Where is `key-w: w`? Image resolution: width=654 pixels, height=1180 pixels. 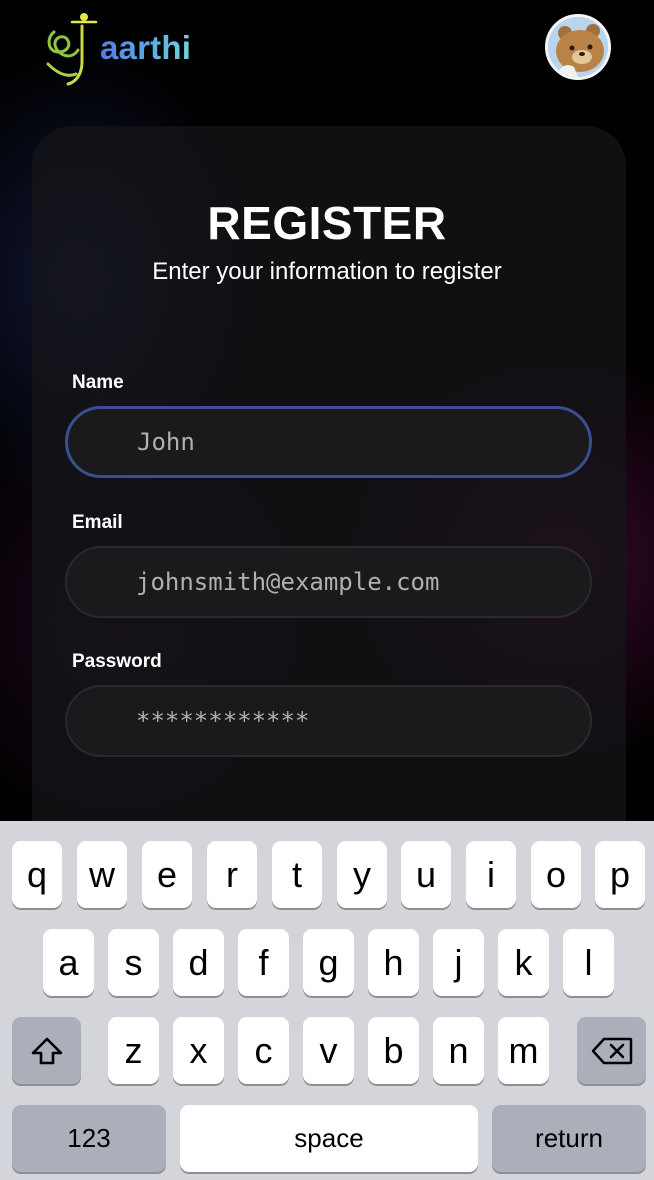 key-w: w is located at coordinates (102, 874).